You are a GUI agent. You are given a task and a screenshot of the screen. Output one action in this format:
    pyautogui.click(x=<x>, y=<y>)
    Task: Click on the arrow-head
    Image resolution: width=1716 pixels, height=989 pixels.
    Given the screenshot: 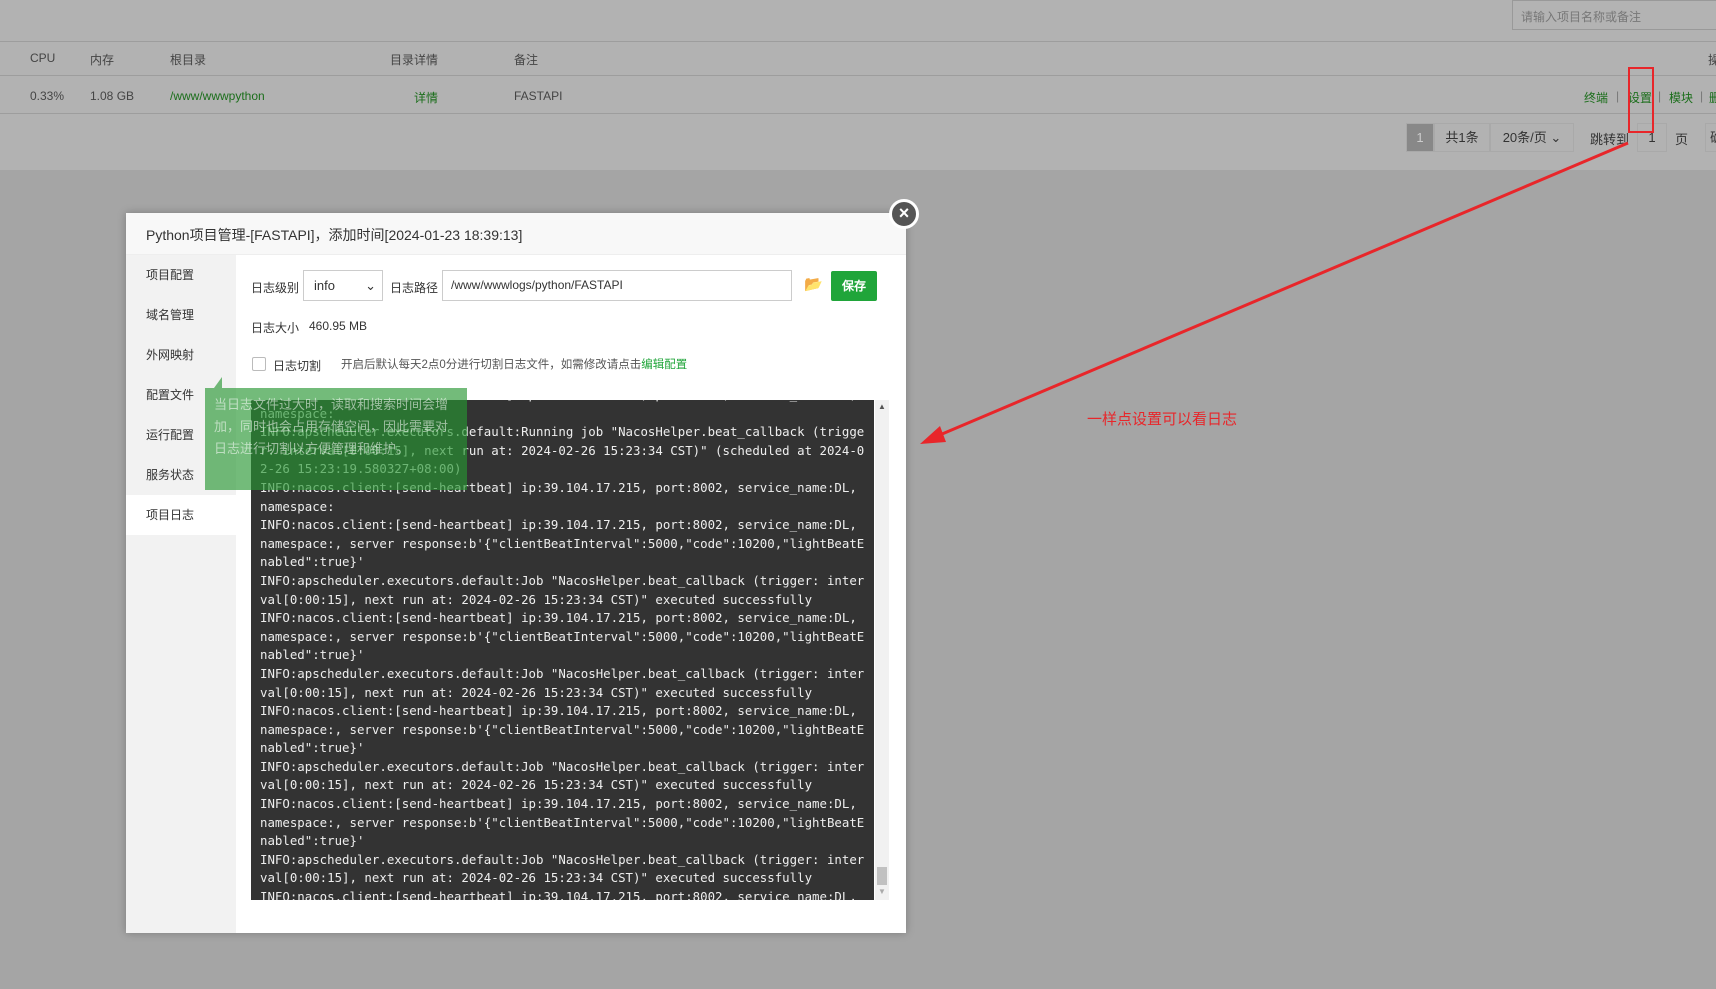 What is the action you would take?
    pyautogui.click(x=933, y=435)
    